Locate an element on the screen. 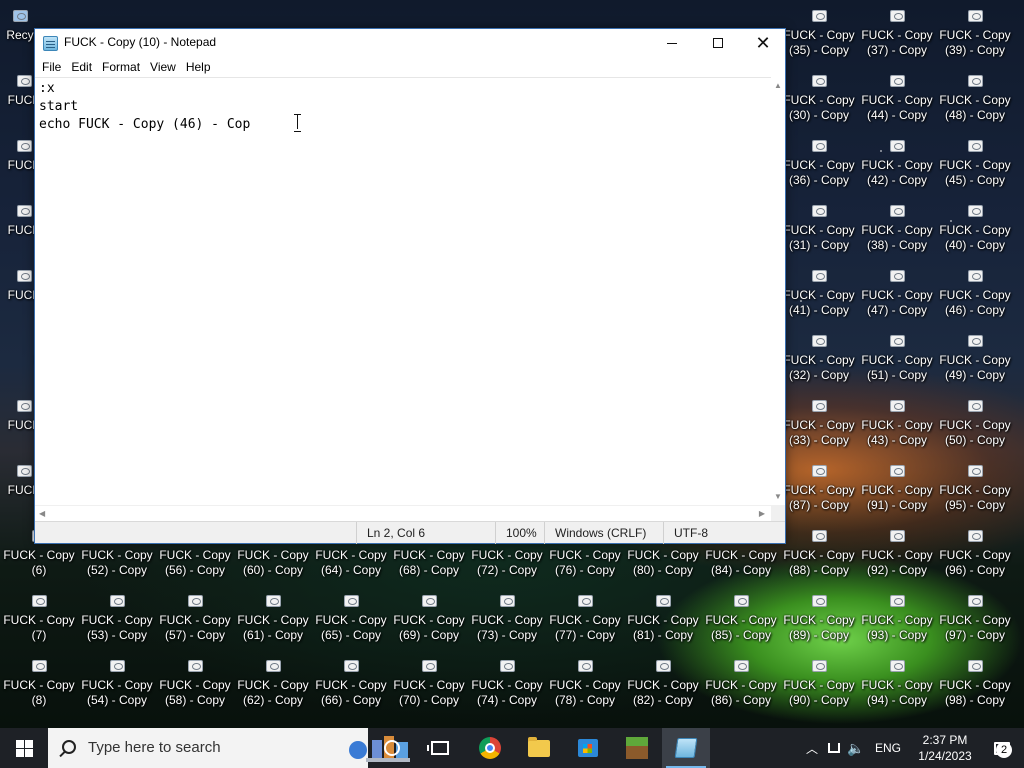  desktop-icon: FUCK - Copy (49) - Copy is located at coordinates (975, 363).